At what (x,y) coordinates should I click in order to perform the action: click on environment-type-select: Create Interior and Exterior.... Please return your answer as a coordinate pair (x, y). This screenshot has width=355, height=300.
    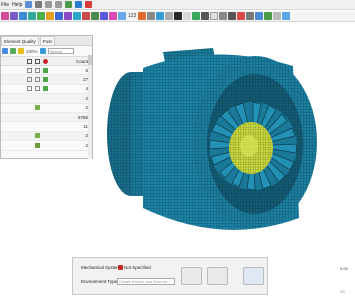
    Looking at the image, I should click on (146, 281).